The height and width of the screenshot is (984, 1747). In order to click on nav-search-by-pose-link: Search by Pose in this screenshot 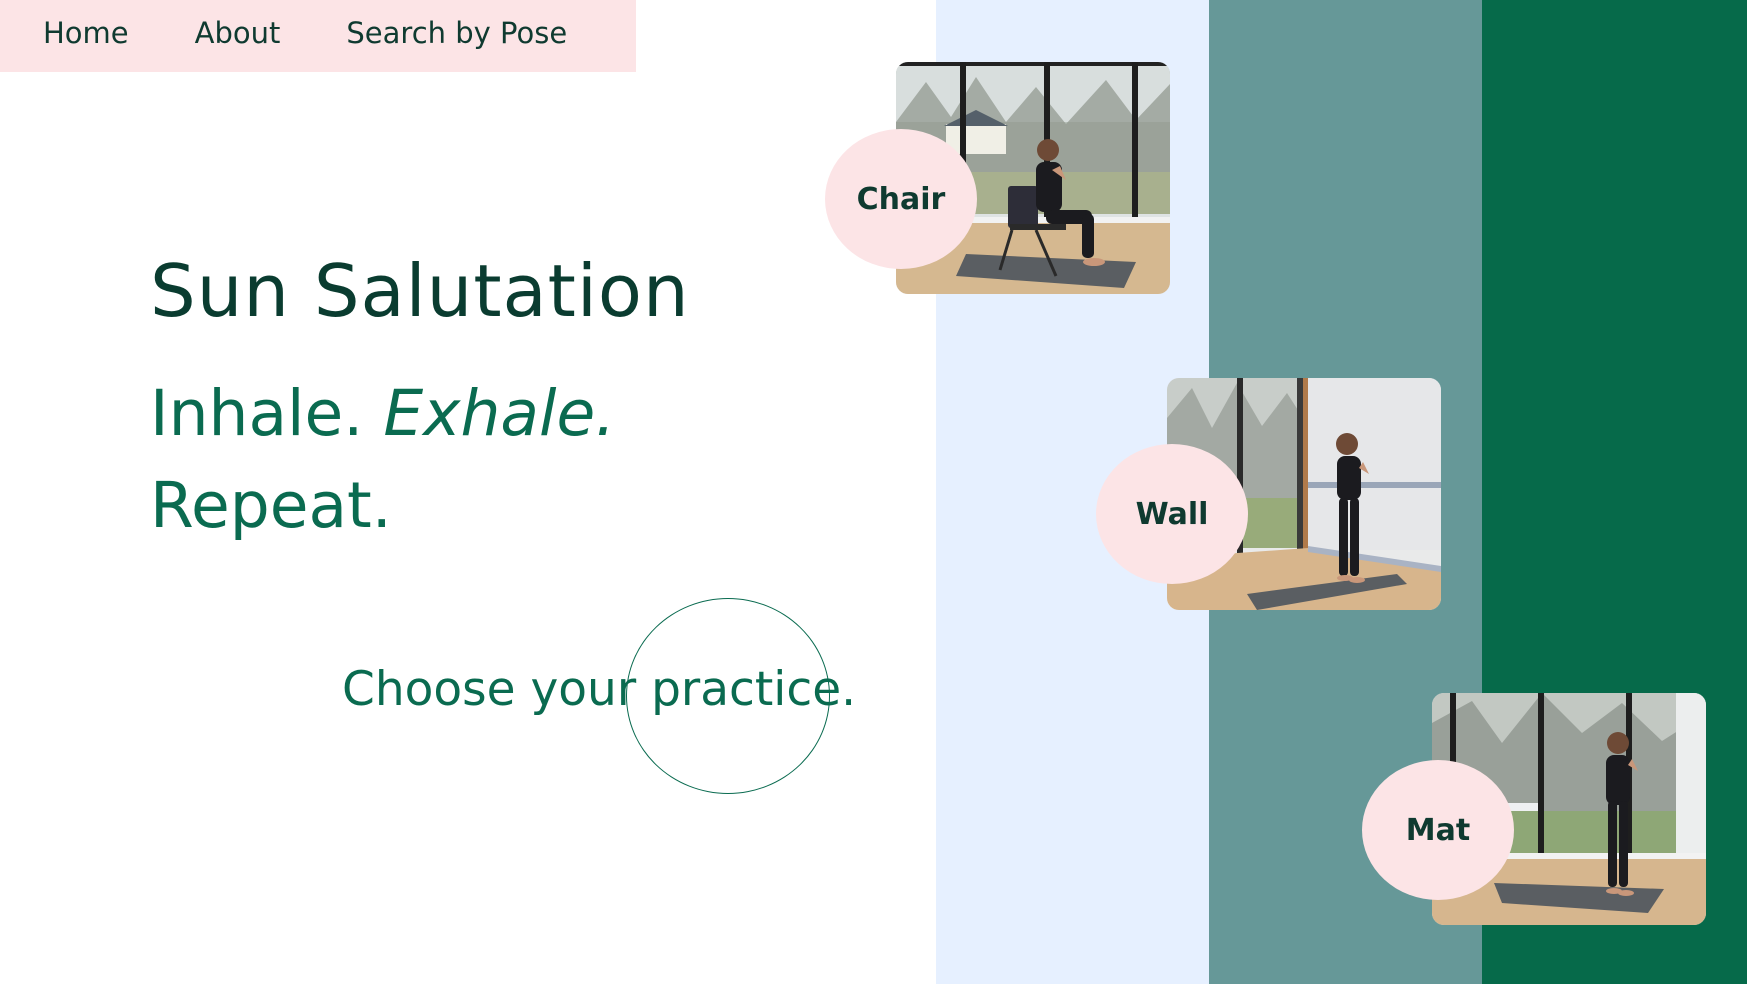, I will do `click(456, 33)`.